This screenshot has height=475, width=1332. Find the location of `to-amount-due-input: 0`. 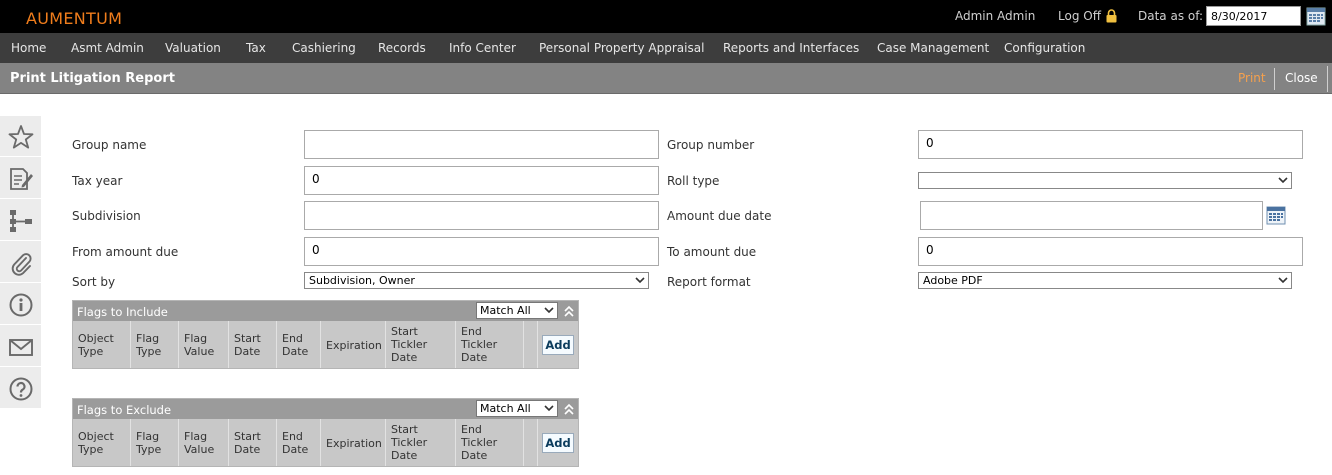

to-amount-due-input: 0 is located at coordinates (1110, 251).